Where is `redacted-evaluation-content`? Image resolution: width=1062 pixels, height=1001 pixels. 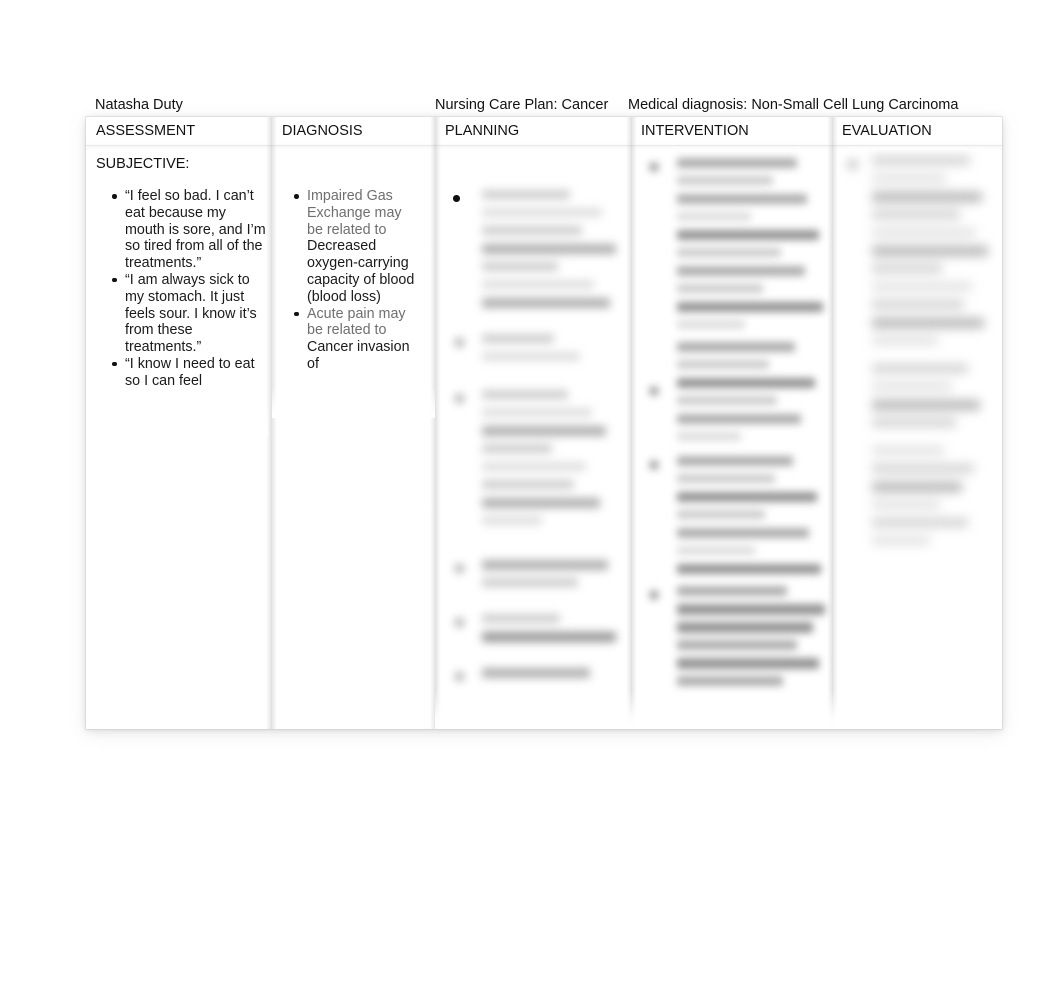
redacted-evaluation-content is located at coordinates (917, 439).